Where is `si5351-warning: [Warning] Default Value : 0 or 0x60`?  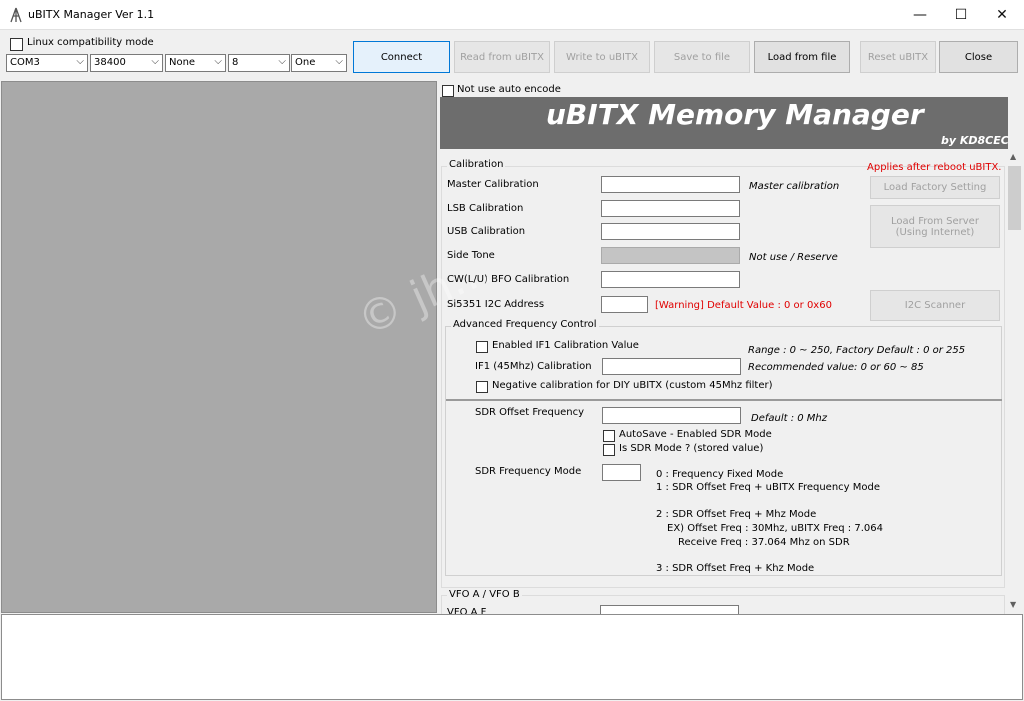
si5351-warning: [Warning] Default Value : 0 or 0x60 is located at coordinates (743, 305).